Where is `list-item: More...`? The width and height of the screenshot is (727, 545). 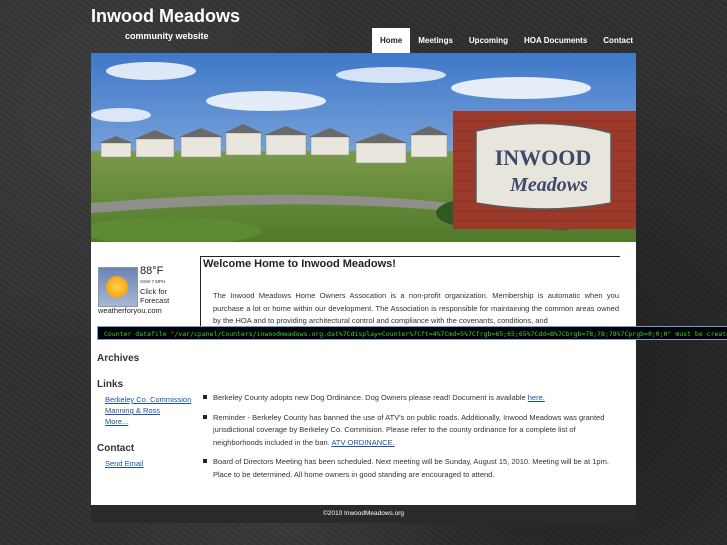 list-item: More... is located at coordinates (148, 421).